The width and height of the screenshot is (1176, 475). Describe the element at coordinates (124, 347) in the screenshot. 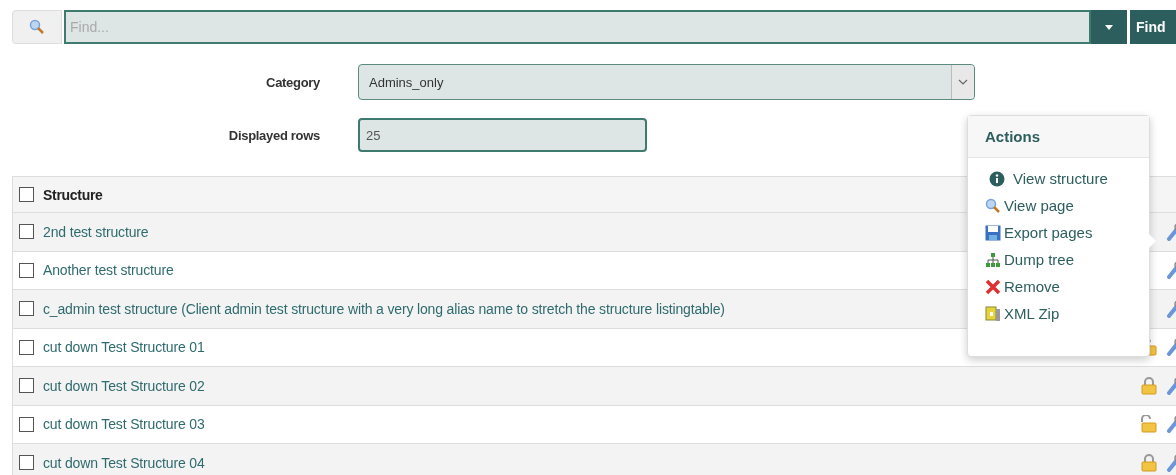

I see `structure-link: cut down Test Structure 01` at that location.